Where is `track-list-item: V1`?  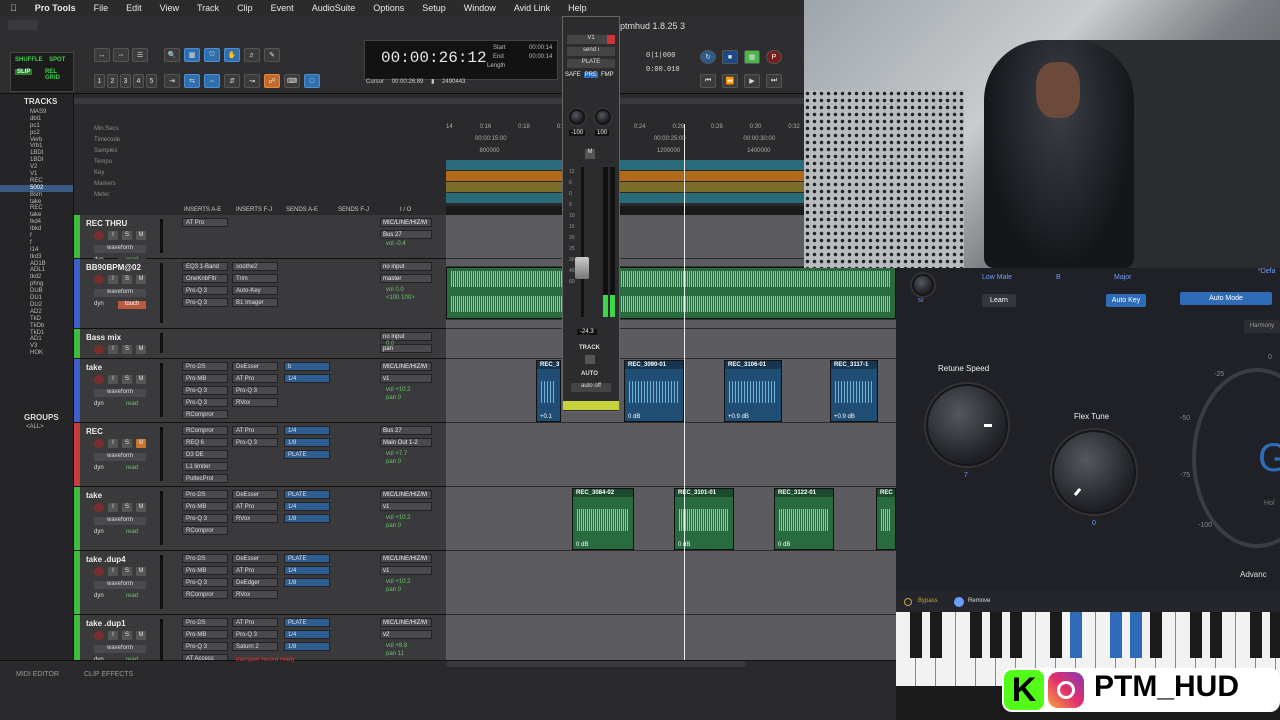 track-list-item: V1 is located at coordinates (36, 174).